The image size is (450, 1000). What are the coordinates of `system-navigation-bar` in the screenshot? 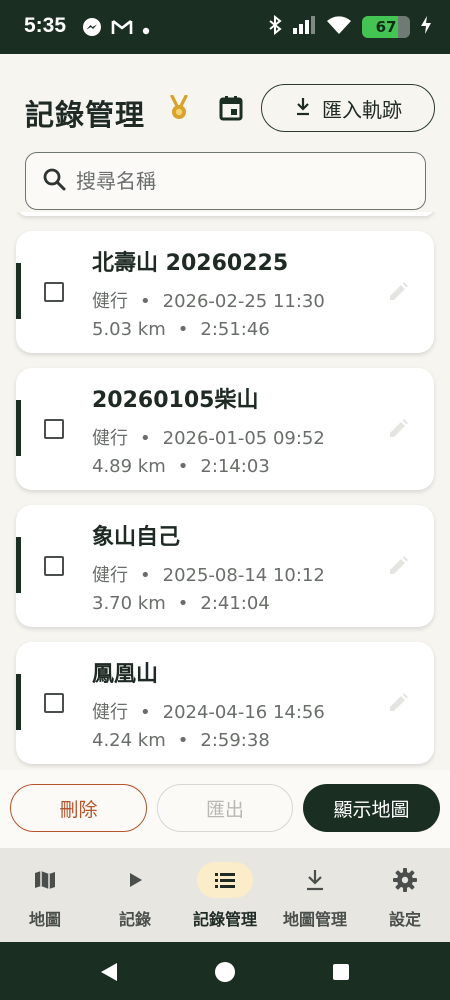 It's located at (225, 971).